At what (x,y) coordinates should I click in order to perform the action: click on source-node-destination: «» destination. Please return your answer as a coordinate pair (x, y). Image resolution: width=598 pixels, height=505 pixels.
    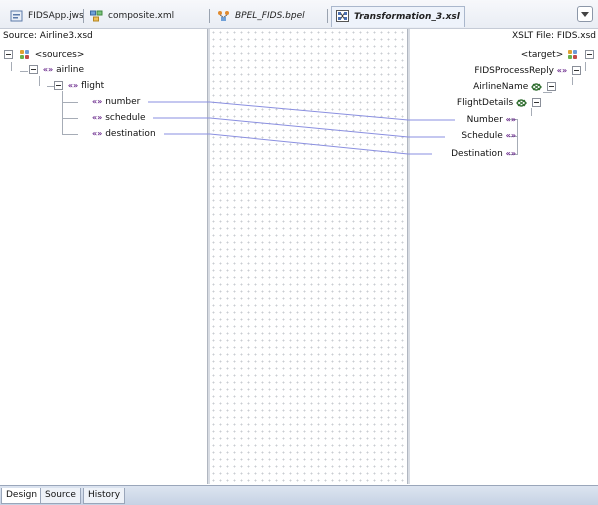
    Looking at the image, I should click on (124, 134).